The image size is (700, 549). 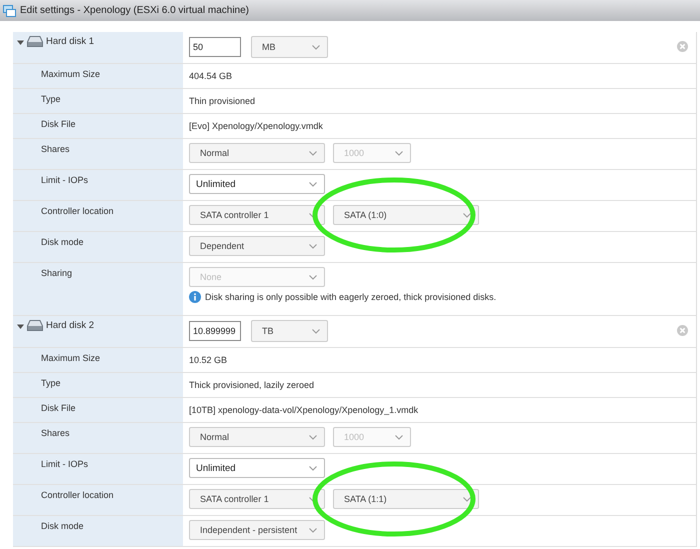 I want to click on dropdown-select: SATA (1:1), so click(x=406, y=499).